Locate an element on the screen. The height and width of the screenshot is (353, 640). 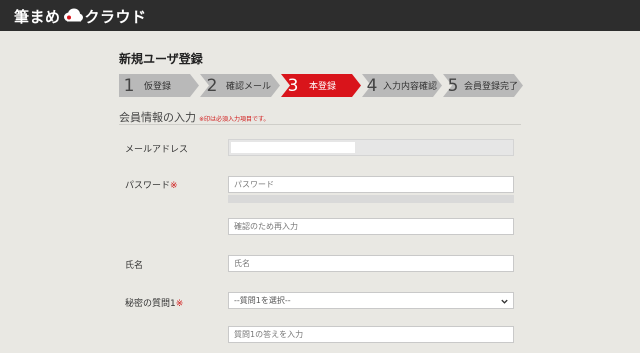
step-1: 1 仮登録 is located at coordinates (159, 85).